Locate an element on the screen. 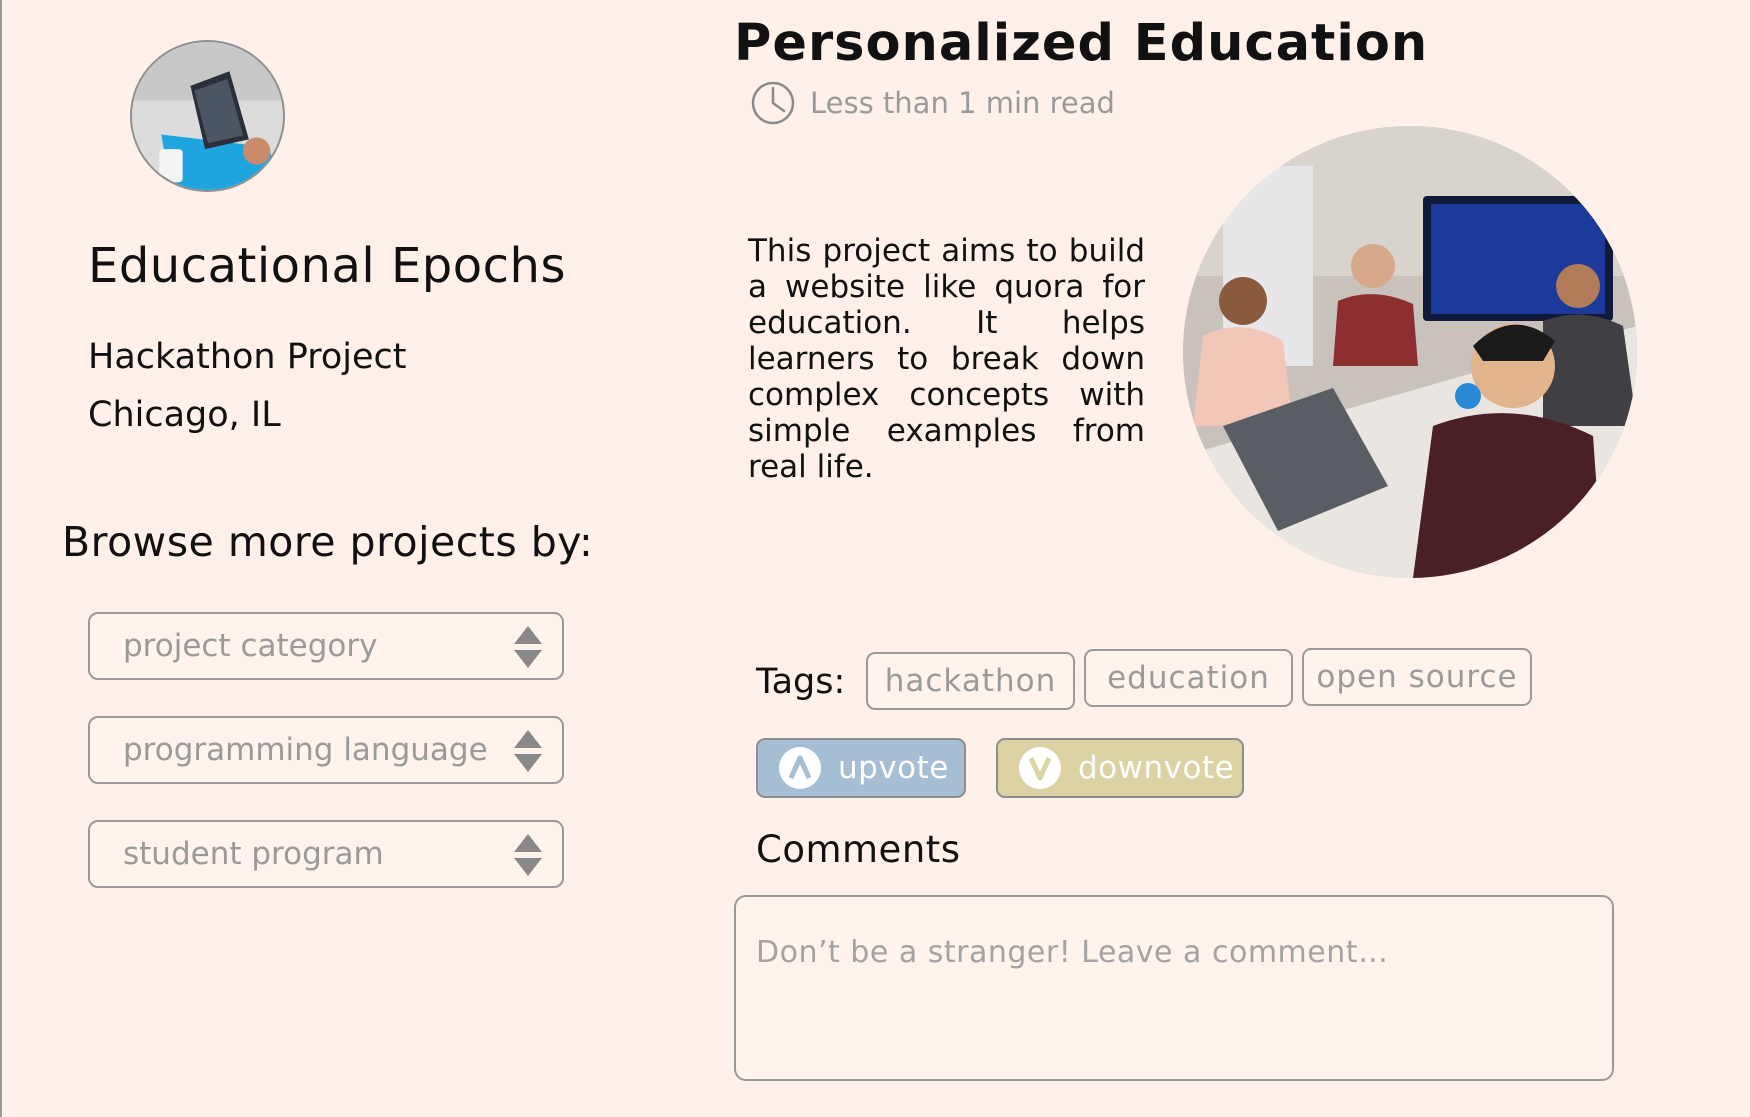 Image resolution: width=1750 pixels, height=1117 pixels. select-placeholder: programming language is located at coordinates (305, 750).